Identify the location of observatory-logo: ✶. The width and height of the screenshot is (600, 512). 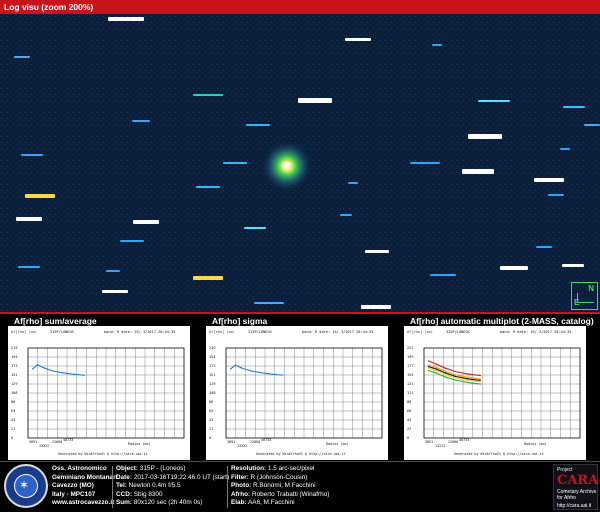
(26, 486).